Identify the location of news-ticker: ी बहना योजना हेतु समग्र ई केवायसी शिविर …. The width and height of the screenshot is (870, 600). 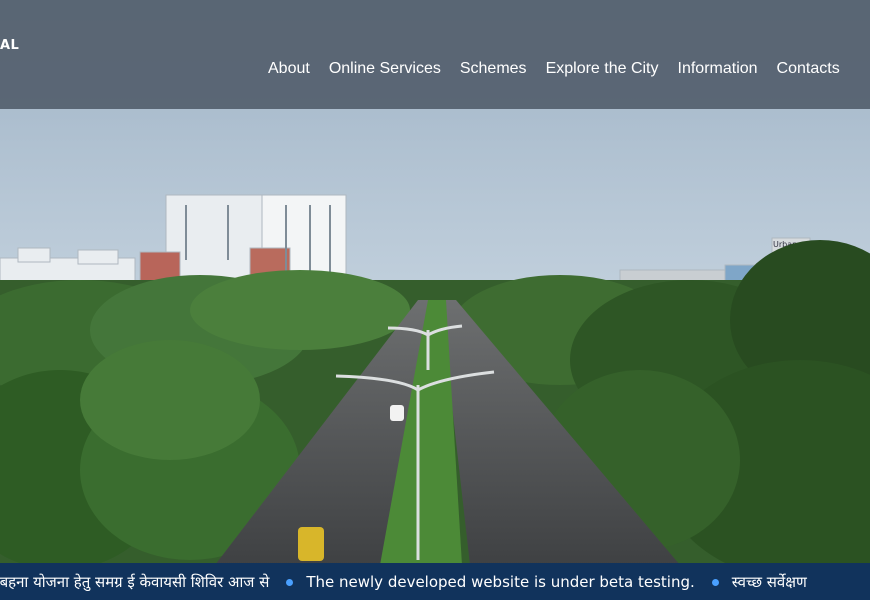
(435, 581).